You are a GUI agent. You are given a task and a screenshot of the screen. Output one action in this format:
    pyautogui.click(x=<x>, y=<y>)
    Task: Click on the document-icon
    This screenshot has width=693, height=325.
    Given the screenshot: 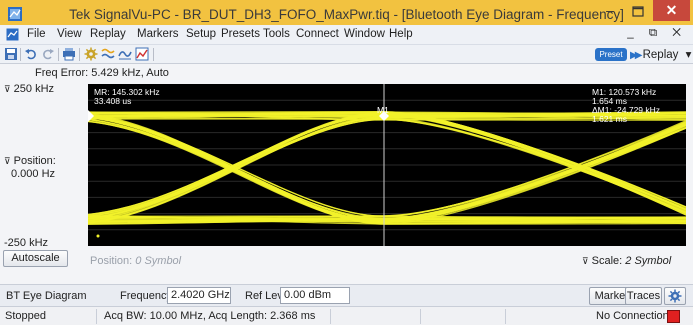 What is the action you would take?
    pyautogui.click(x=12, y=34)
    